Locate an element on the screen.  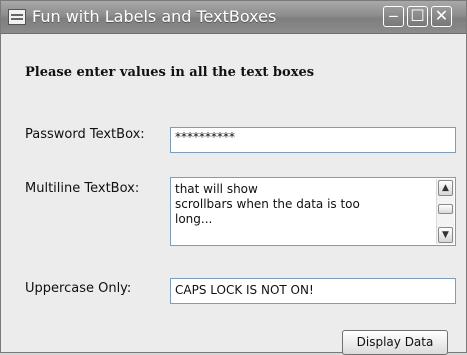
scroll-down-icon: ▼ is located at coordinates (445, 235).